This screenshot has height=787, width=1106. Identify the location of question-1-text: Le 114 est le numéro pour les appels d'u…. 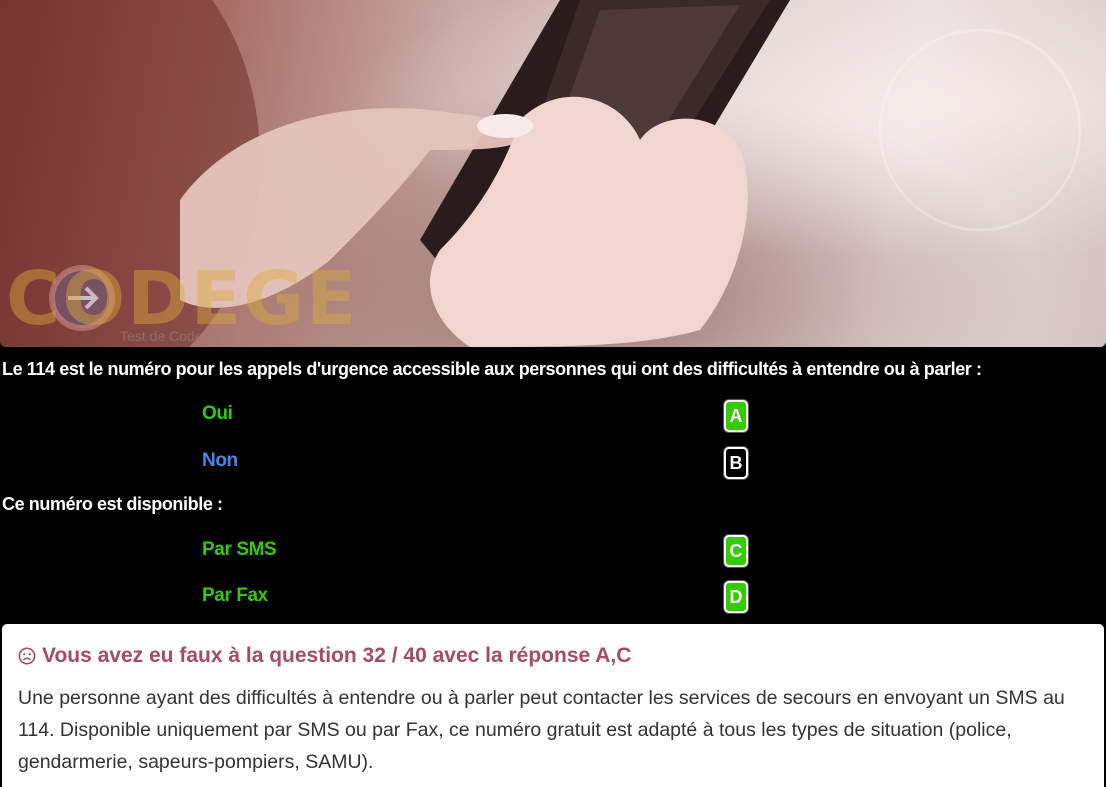
(492, 369).